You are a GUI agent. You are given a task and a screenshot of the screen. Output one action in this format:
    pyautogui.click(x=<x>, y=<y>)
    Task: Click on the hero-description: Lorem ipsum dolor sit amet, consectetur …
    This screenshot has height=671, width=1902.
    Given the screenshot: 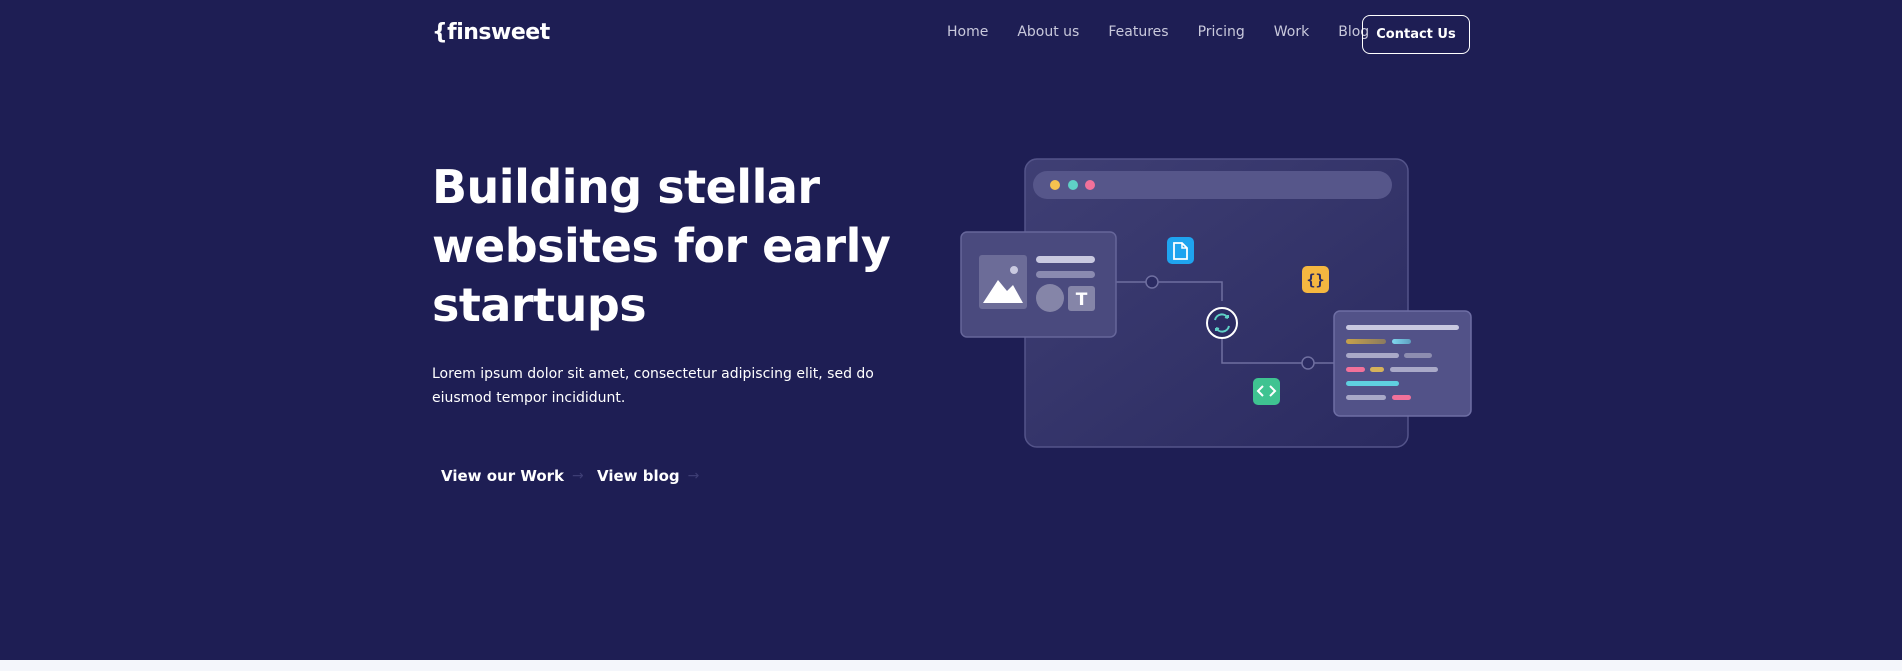 What is the action you would take?
    pyautogui.click(x=653, y=386)
    